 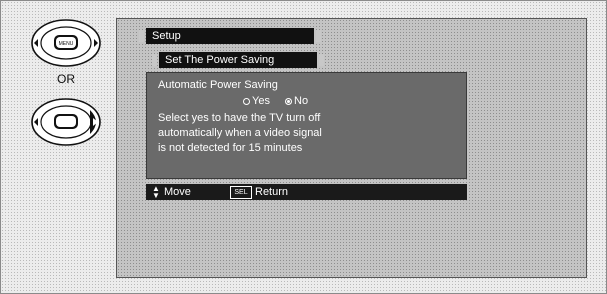 I want to click on svg-text: MENU, so click(x=66, y=44).